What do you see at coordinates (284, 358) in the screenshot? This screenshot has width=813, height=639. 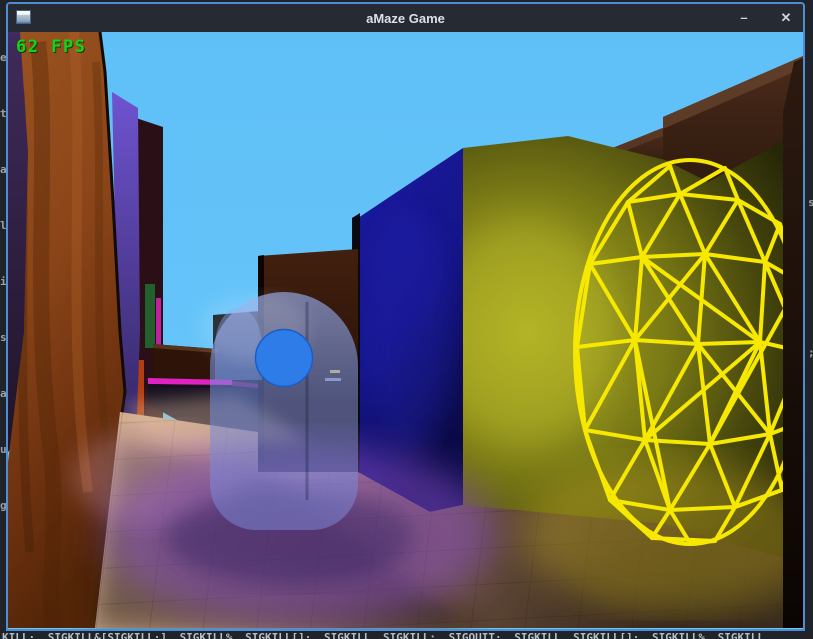 I see `blue-orb` at bounding box center [284, 358].